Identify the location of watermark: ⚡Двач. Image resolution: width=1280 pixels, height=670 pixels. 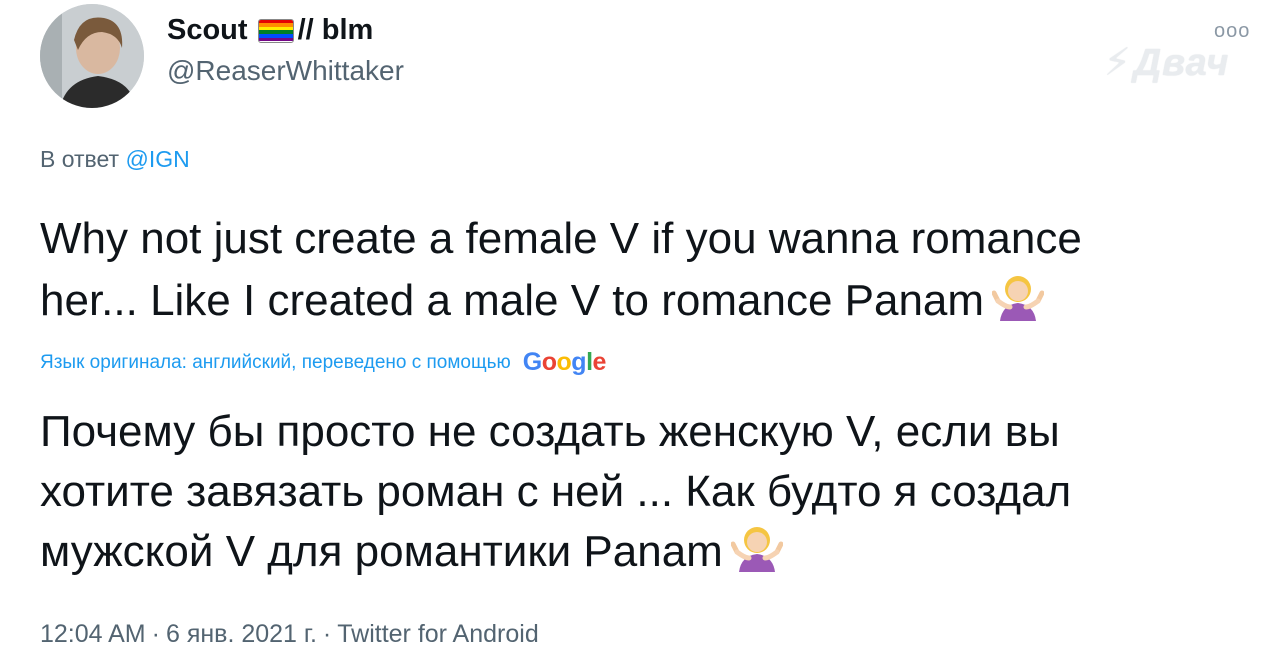
(1166, 62).